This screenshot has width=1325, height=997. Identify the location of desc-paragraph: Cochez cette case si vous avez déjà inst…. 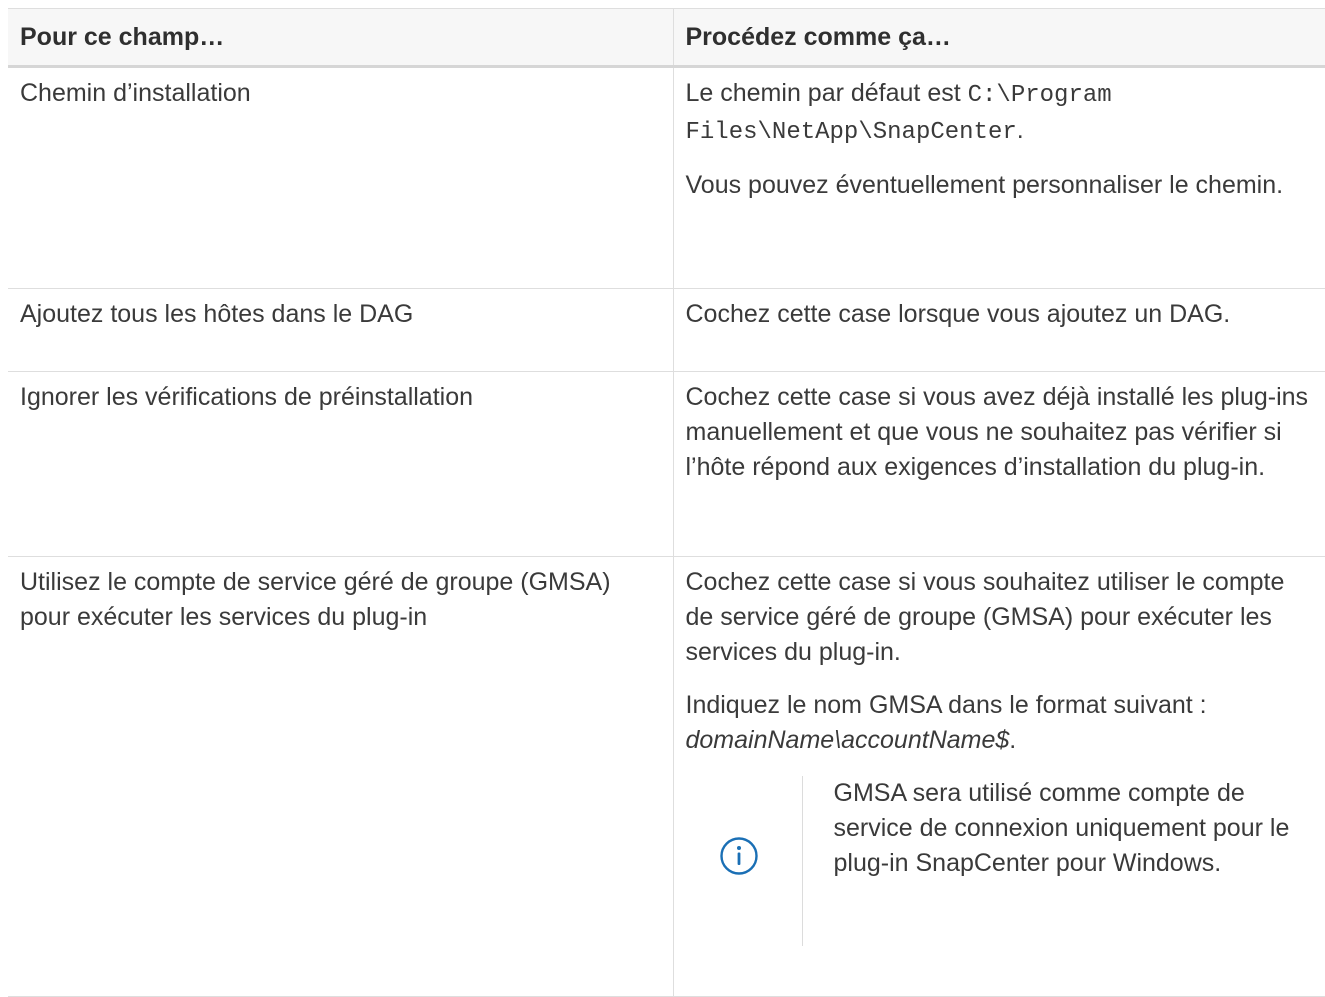
(997, 432).